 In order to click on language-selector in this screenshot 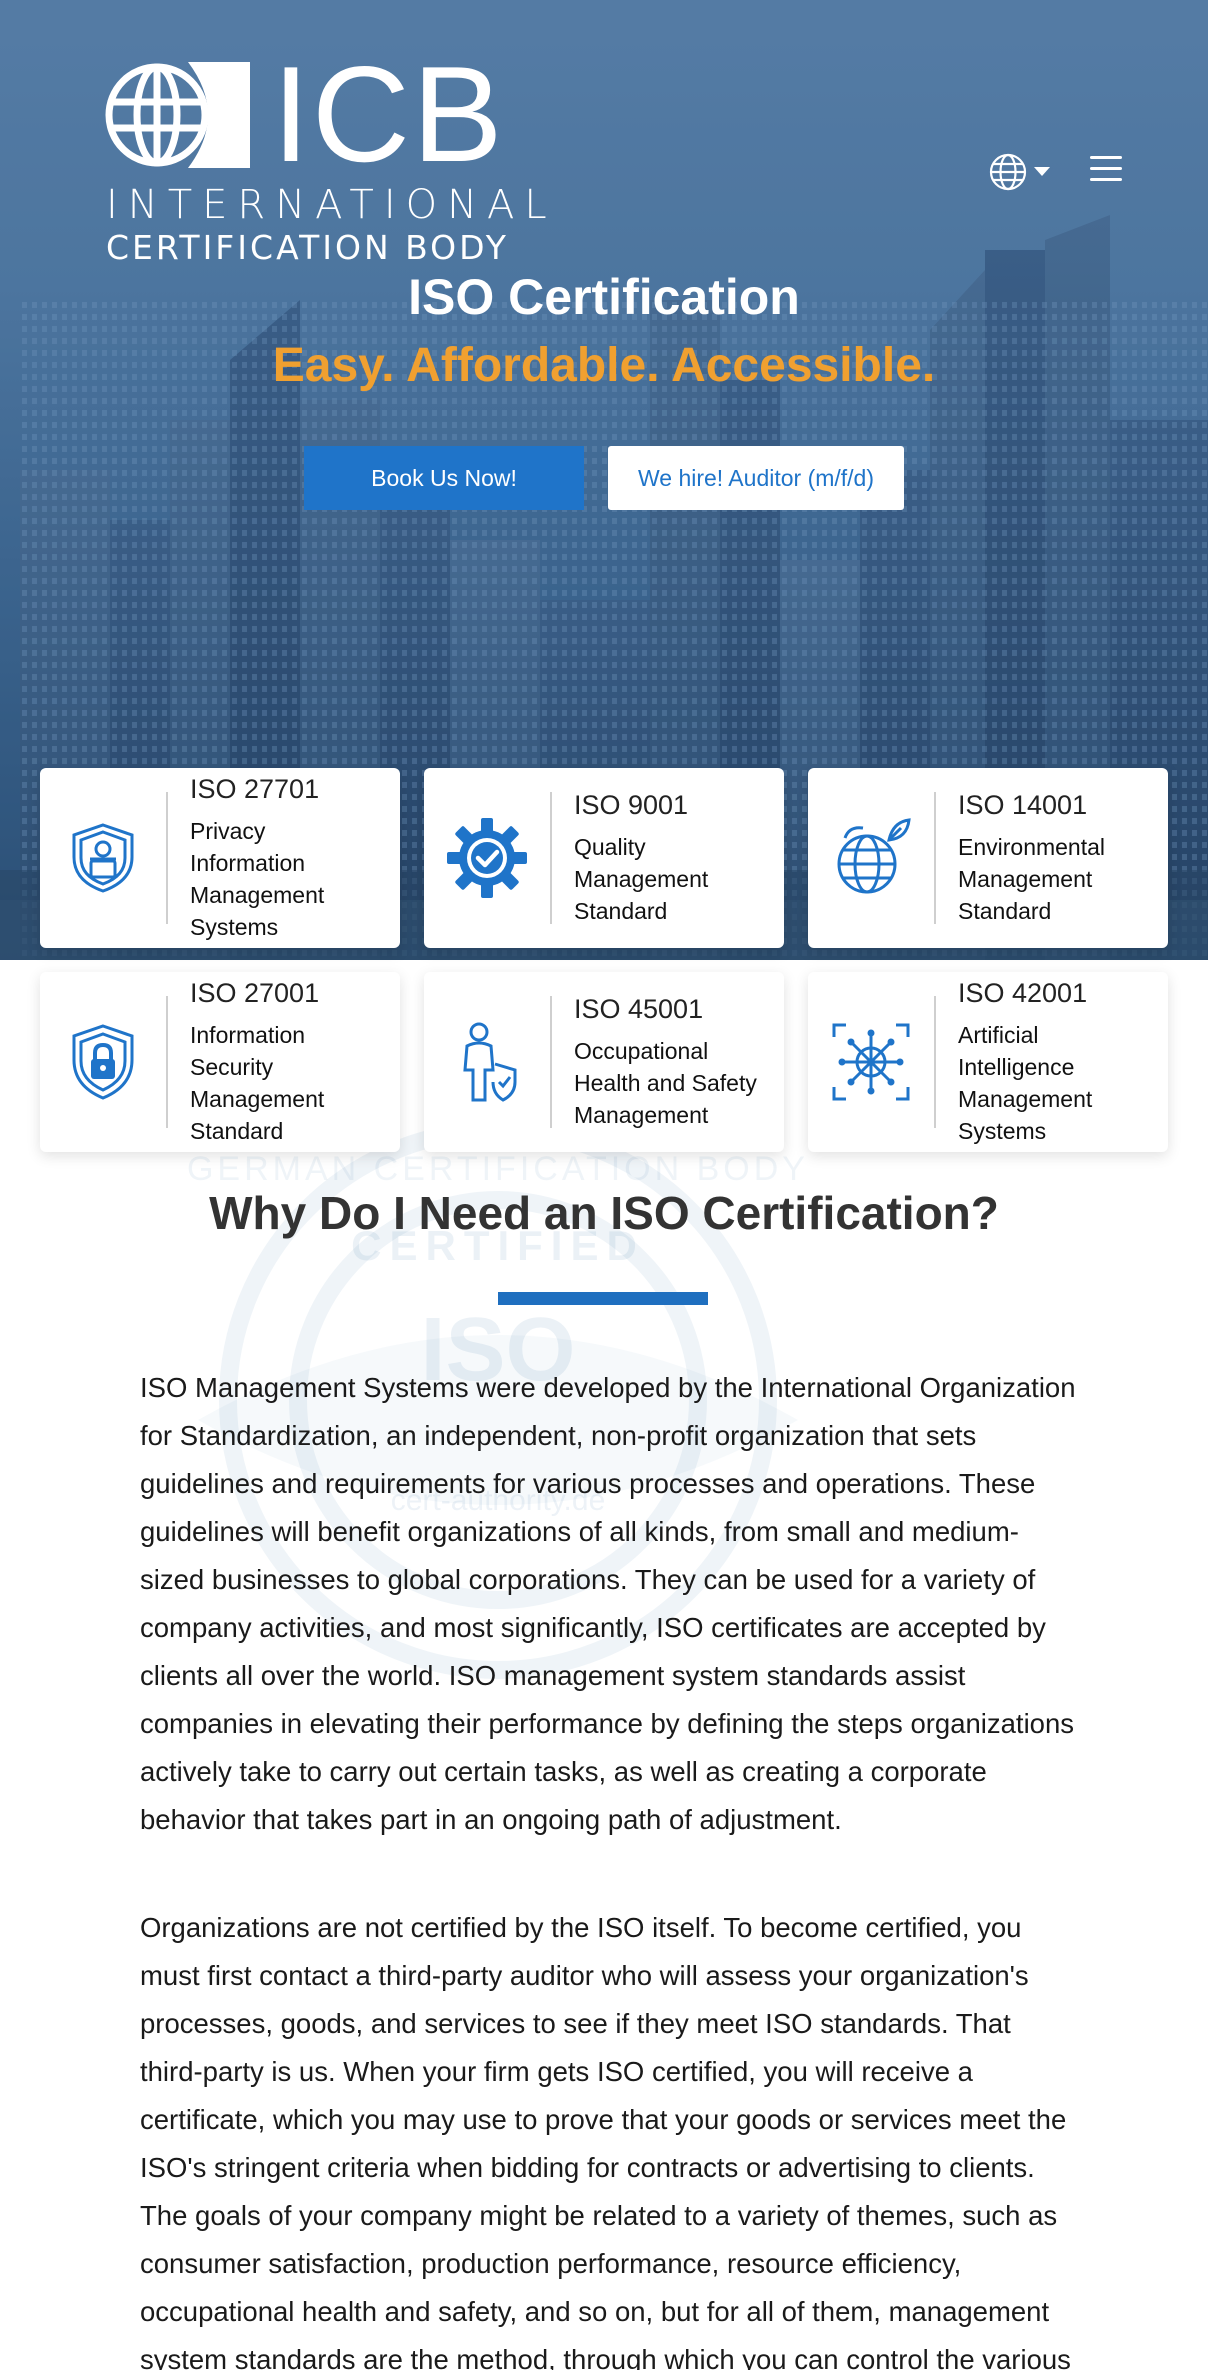, I will do `click(1024, 172)`.